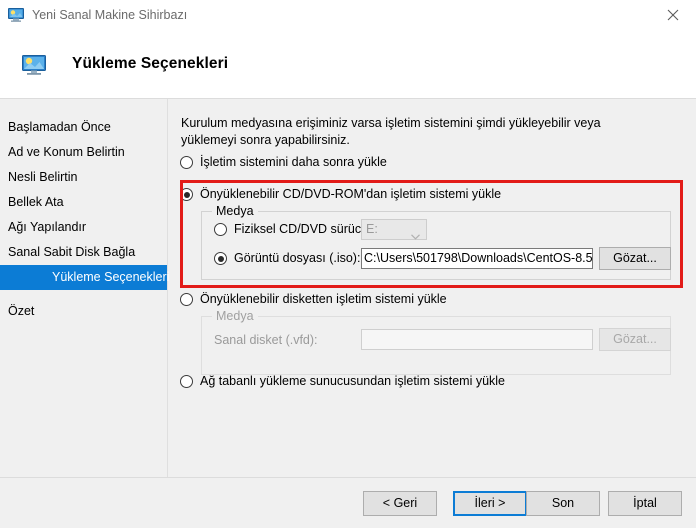 The image size is (696, 528). Describe the element at coordinates (66, 152) in the screenshot. I see `sidebar-item-label: Ad ve Konum Belirtin` at that location.